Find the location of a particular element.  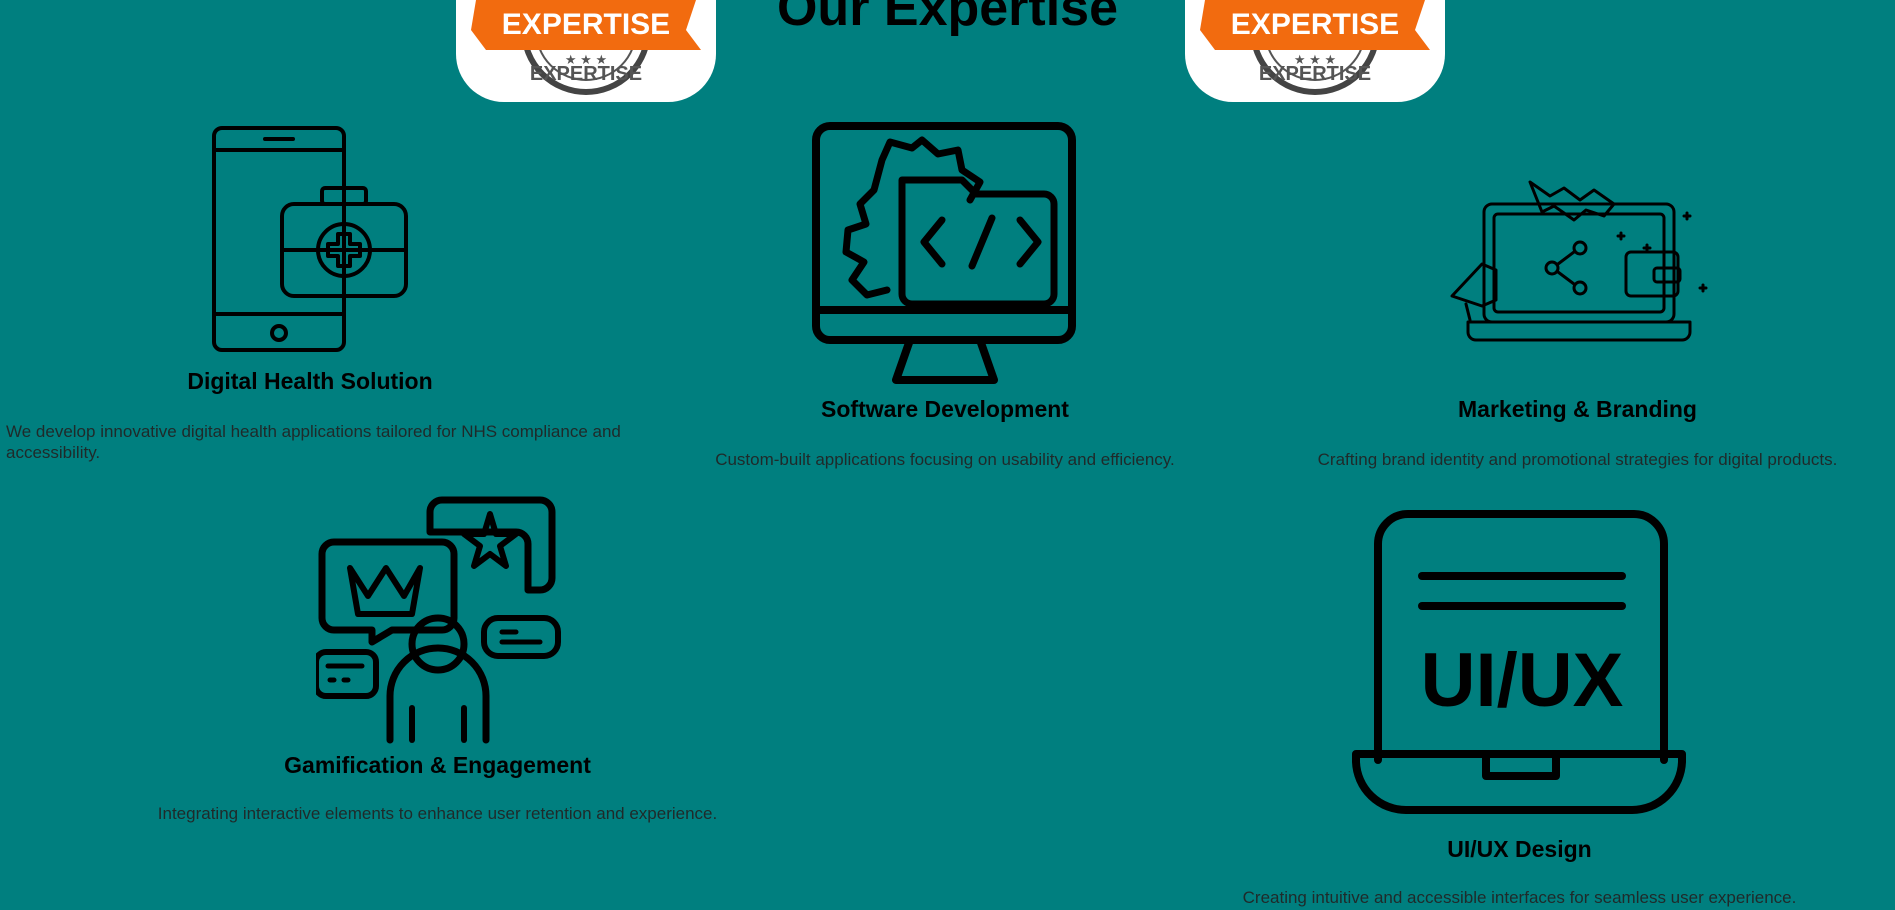

laptop-uiux-icon: UI/UX is located at coordinates (1521, 662).